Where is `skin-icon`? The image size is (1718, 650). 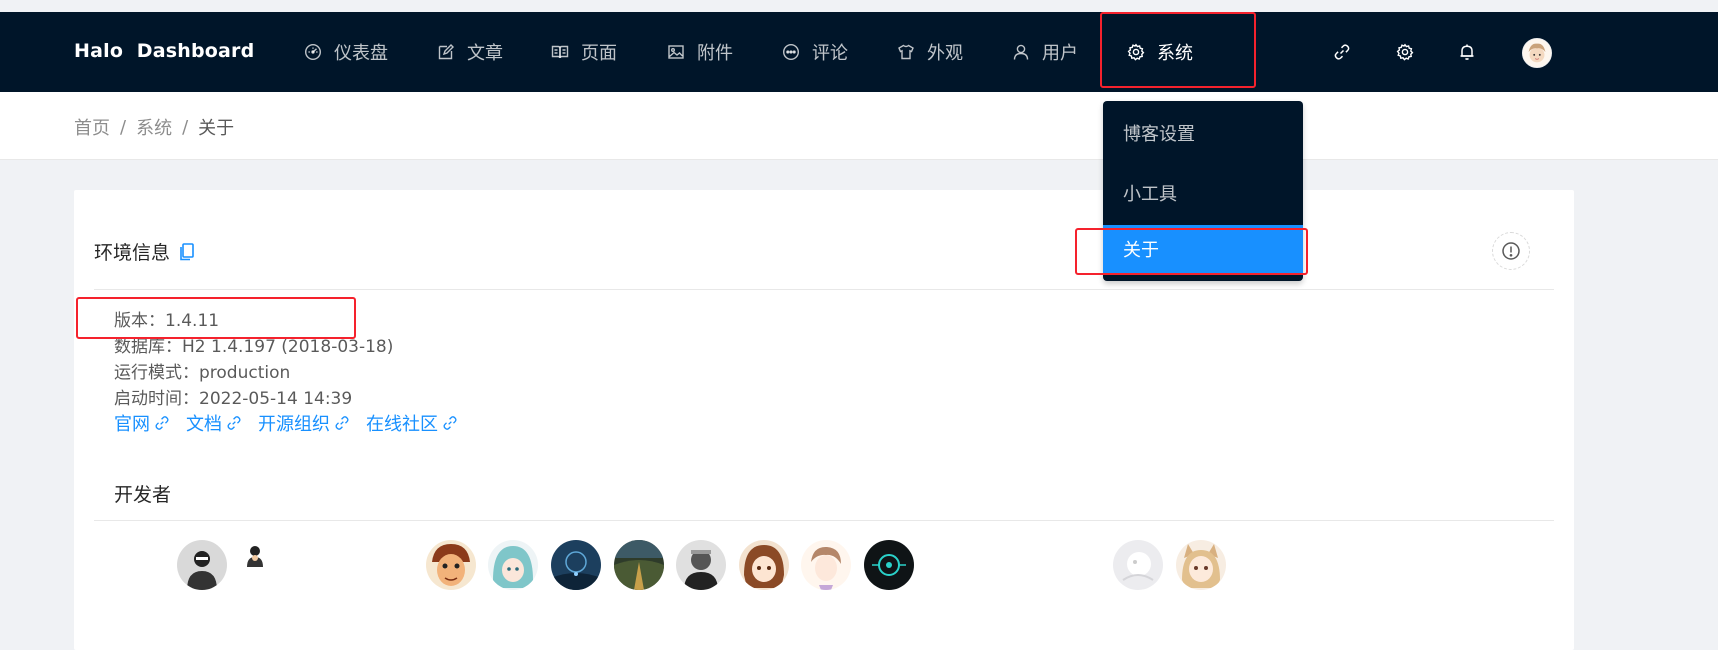
skin-icon is located at coordinates (906, 52).